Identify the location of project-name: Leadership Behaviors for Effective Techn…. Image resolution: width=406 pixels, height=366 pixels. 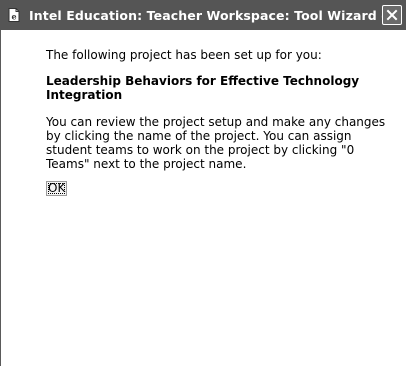
(203, 88).